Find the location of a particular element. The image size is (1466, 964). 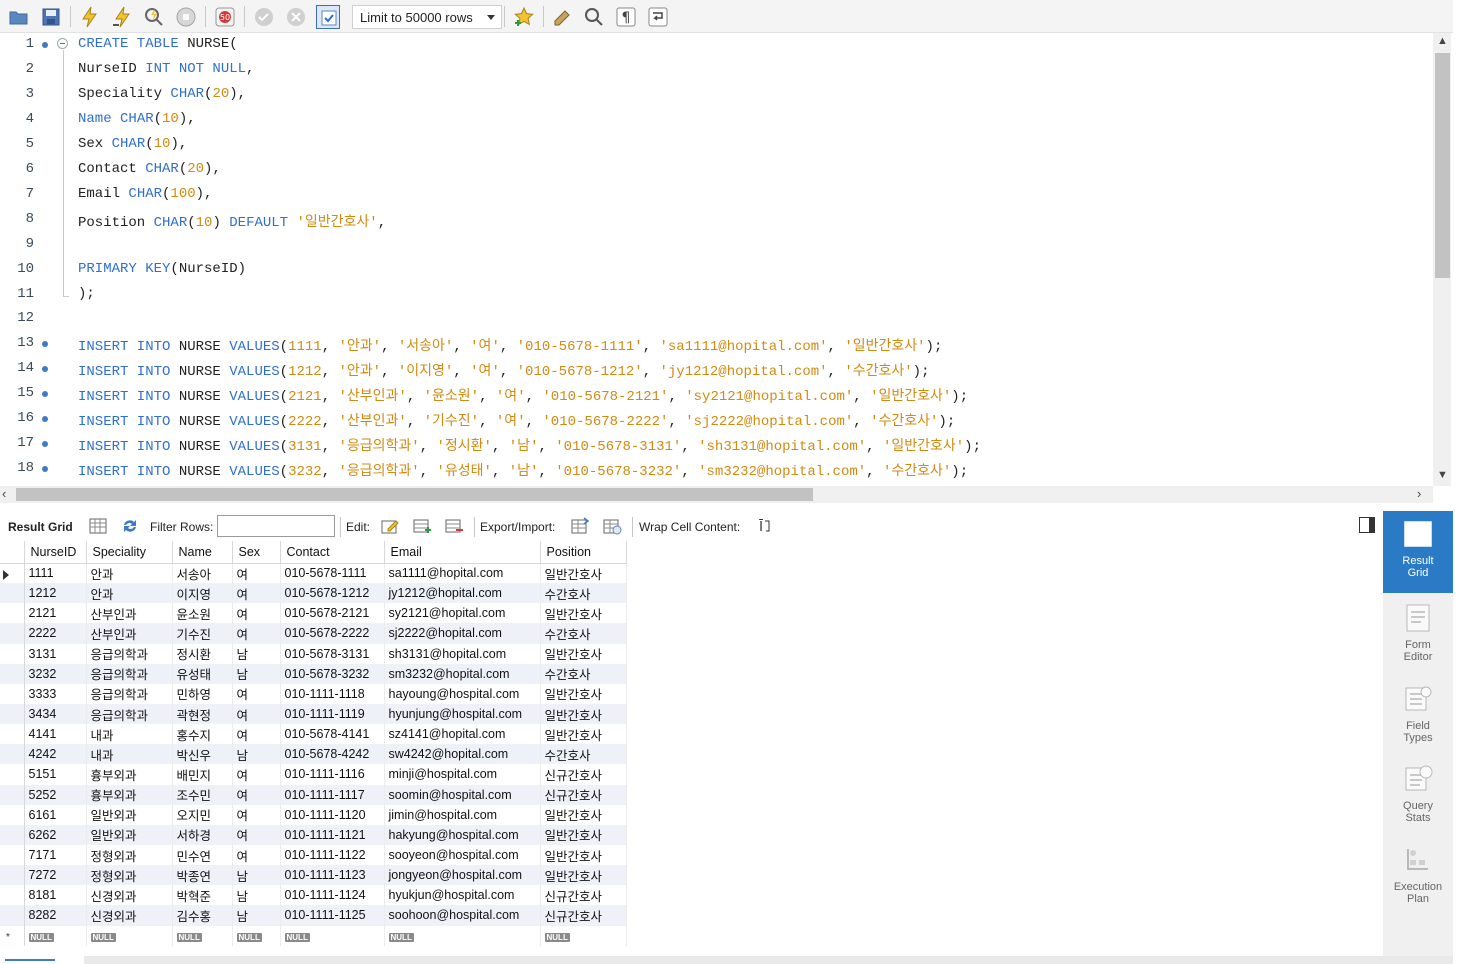

delete-row-icon is located at coordinates (454, 526).